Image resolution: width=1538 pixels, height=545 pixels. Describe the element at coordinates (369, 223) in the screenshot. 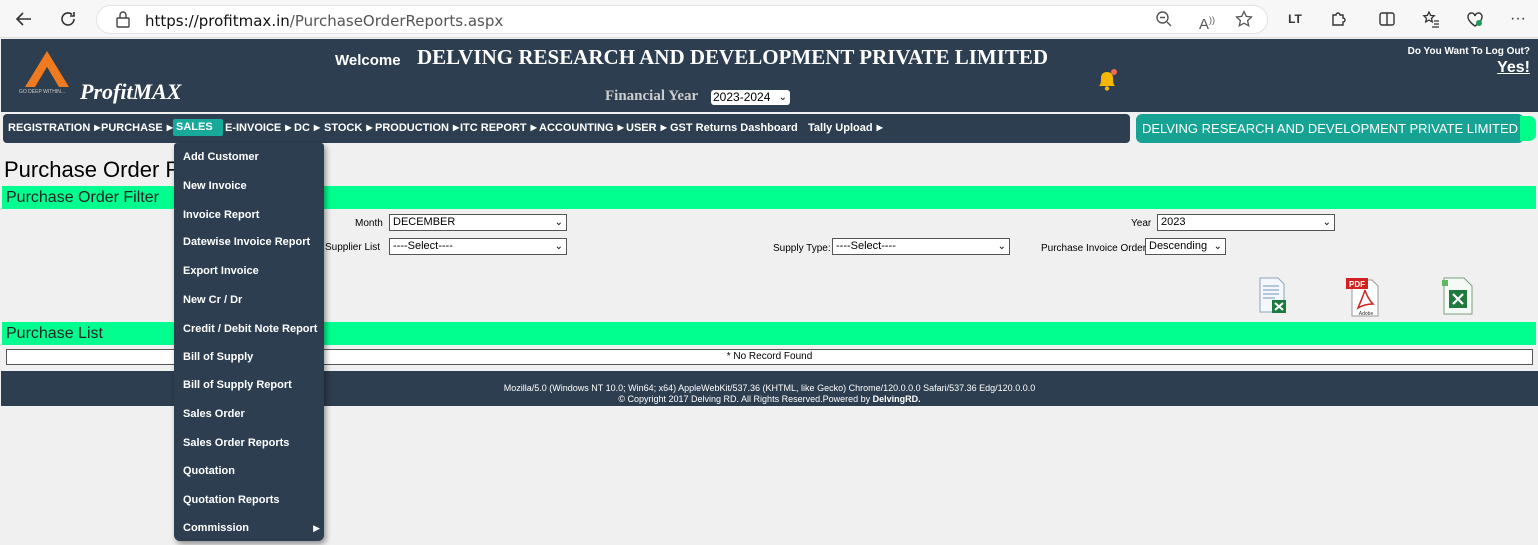

I see `month-label: Month` at that location.